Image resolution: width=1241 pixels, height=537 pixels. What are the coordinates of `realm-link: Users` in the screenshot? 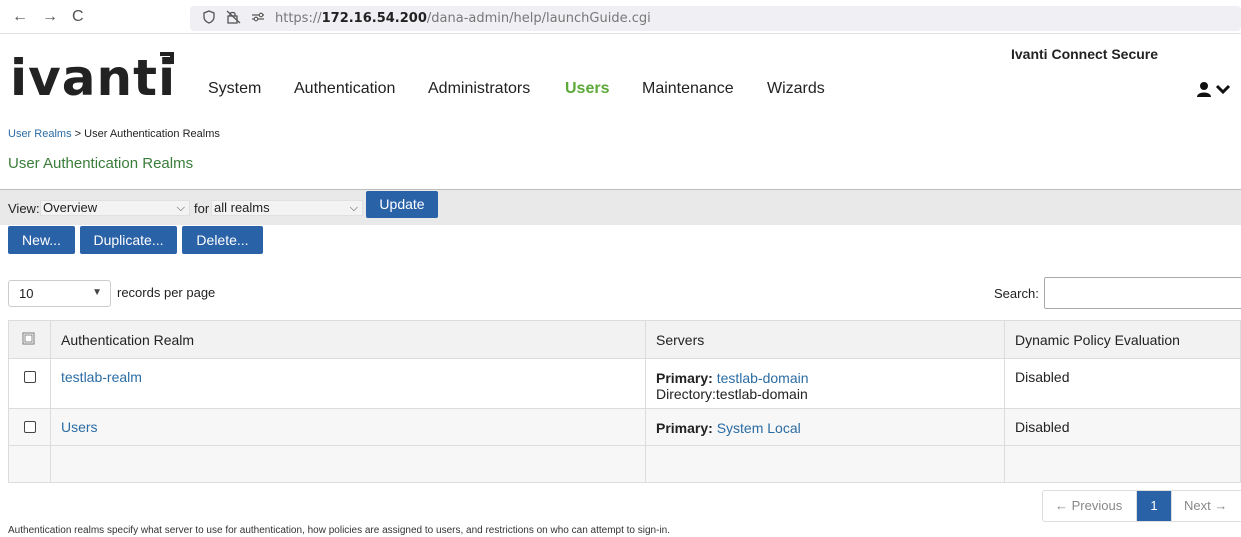 It's located at (79, 427).